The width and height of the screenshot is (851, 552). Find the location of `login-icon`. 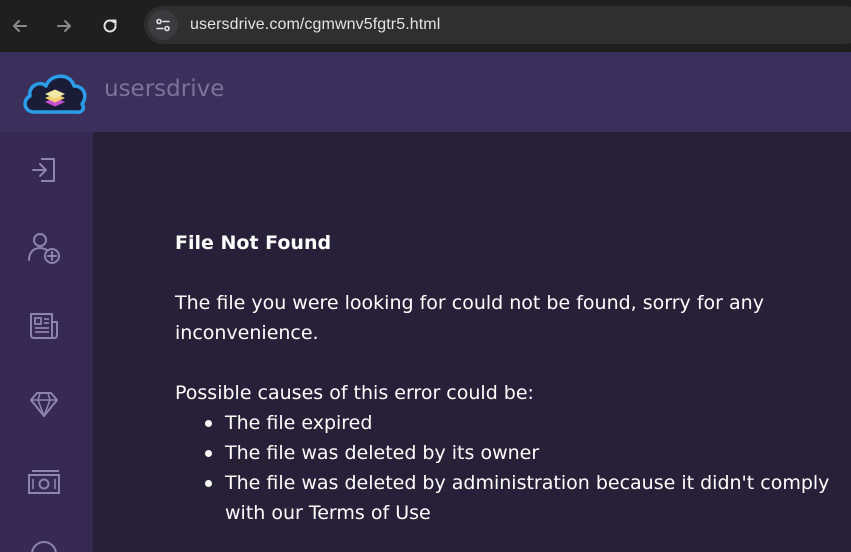

login-icon is located at coordinates (43, 170).